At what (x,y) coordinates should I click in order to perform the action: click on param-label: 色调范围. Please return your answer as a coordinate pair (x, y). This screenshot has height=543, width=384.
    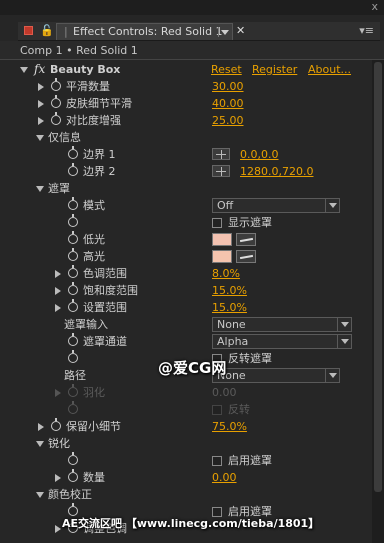
    Looking at the image, I should click on (105, 273).